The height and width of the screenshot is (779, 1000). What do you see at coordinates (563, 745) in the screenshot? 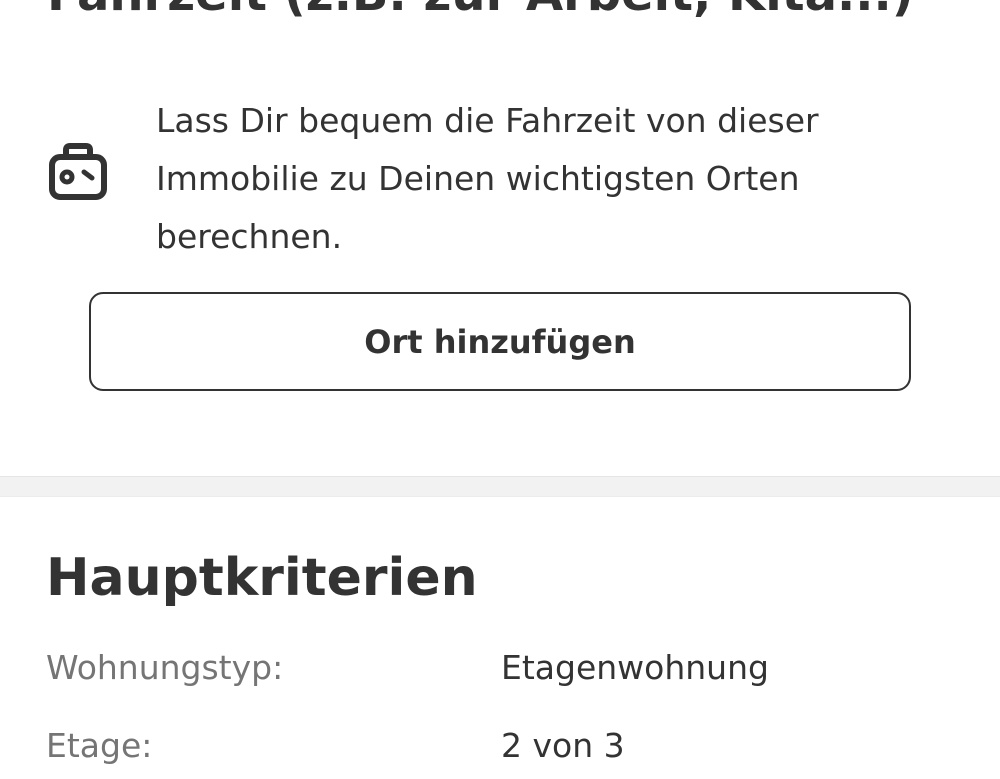
I see `criteria-value: 2 von 3` at bounding box center [563, 745].